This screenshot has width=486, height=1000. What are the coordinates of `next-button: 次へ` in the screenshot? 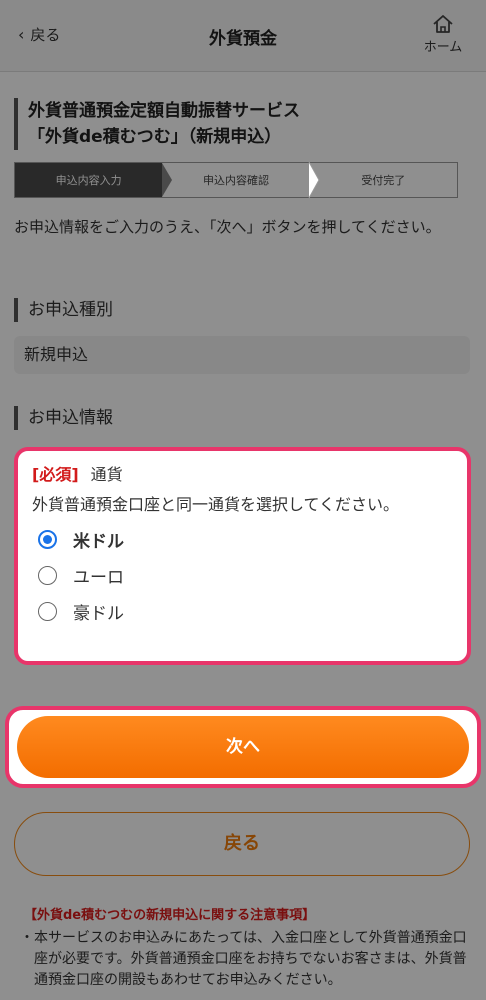 It's located at (243, 747).